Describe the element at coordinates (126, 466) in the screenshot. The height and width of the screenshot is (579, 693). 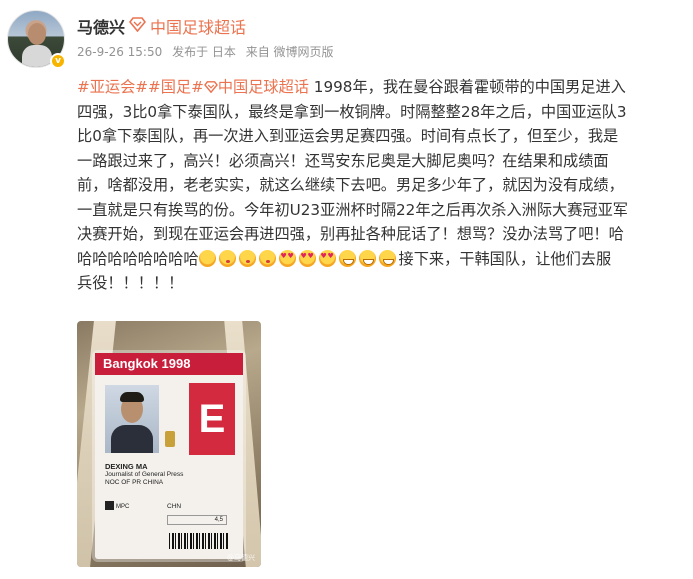
I see `card-name: DEXING MA` at that location.